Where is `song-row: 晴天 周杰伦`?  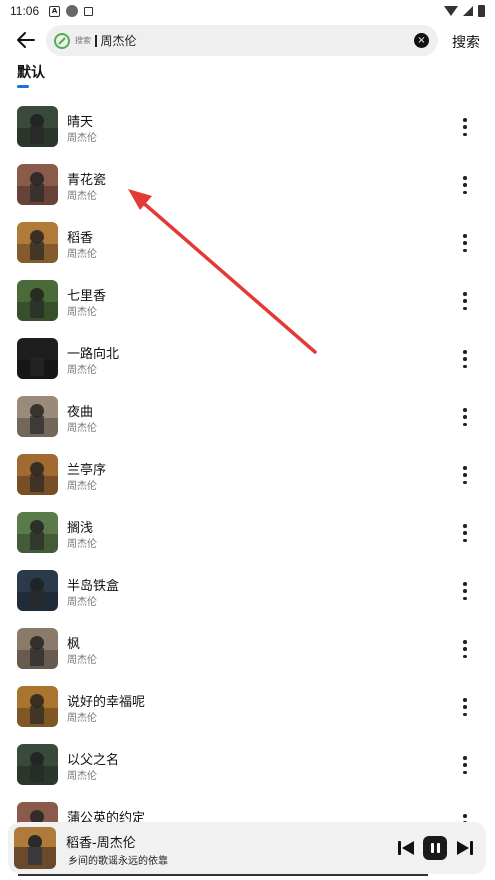
song-row: 晴天 周杰伦 is located at coordinates (247, 127).